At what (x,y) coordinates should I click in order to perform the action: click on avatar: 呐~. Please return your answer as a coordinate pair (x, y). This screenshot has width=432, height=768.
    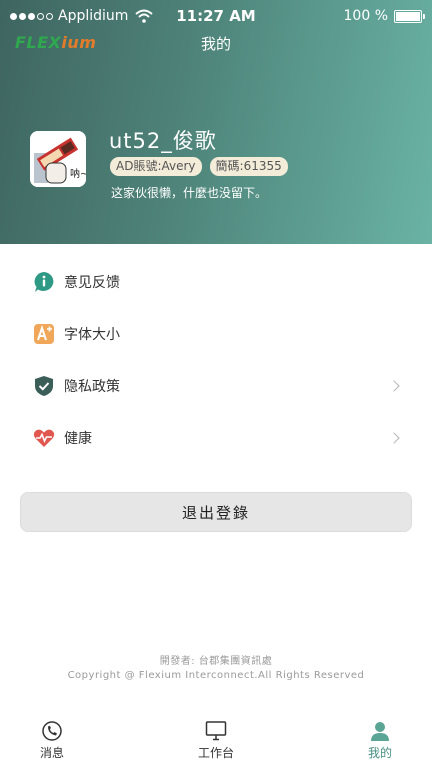
    Looking at the image, I should click on (58, 159).